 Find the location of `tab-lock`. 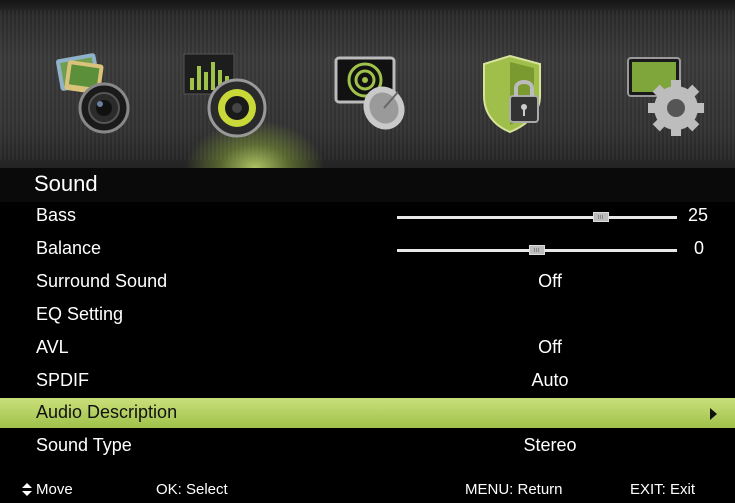

tab-lock is located at coordinates (523, 95).